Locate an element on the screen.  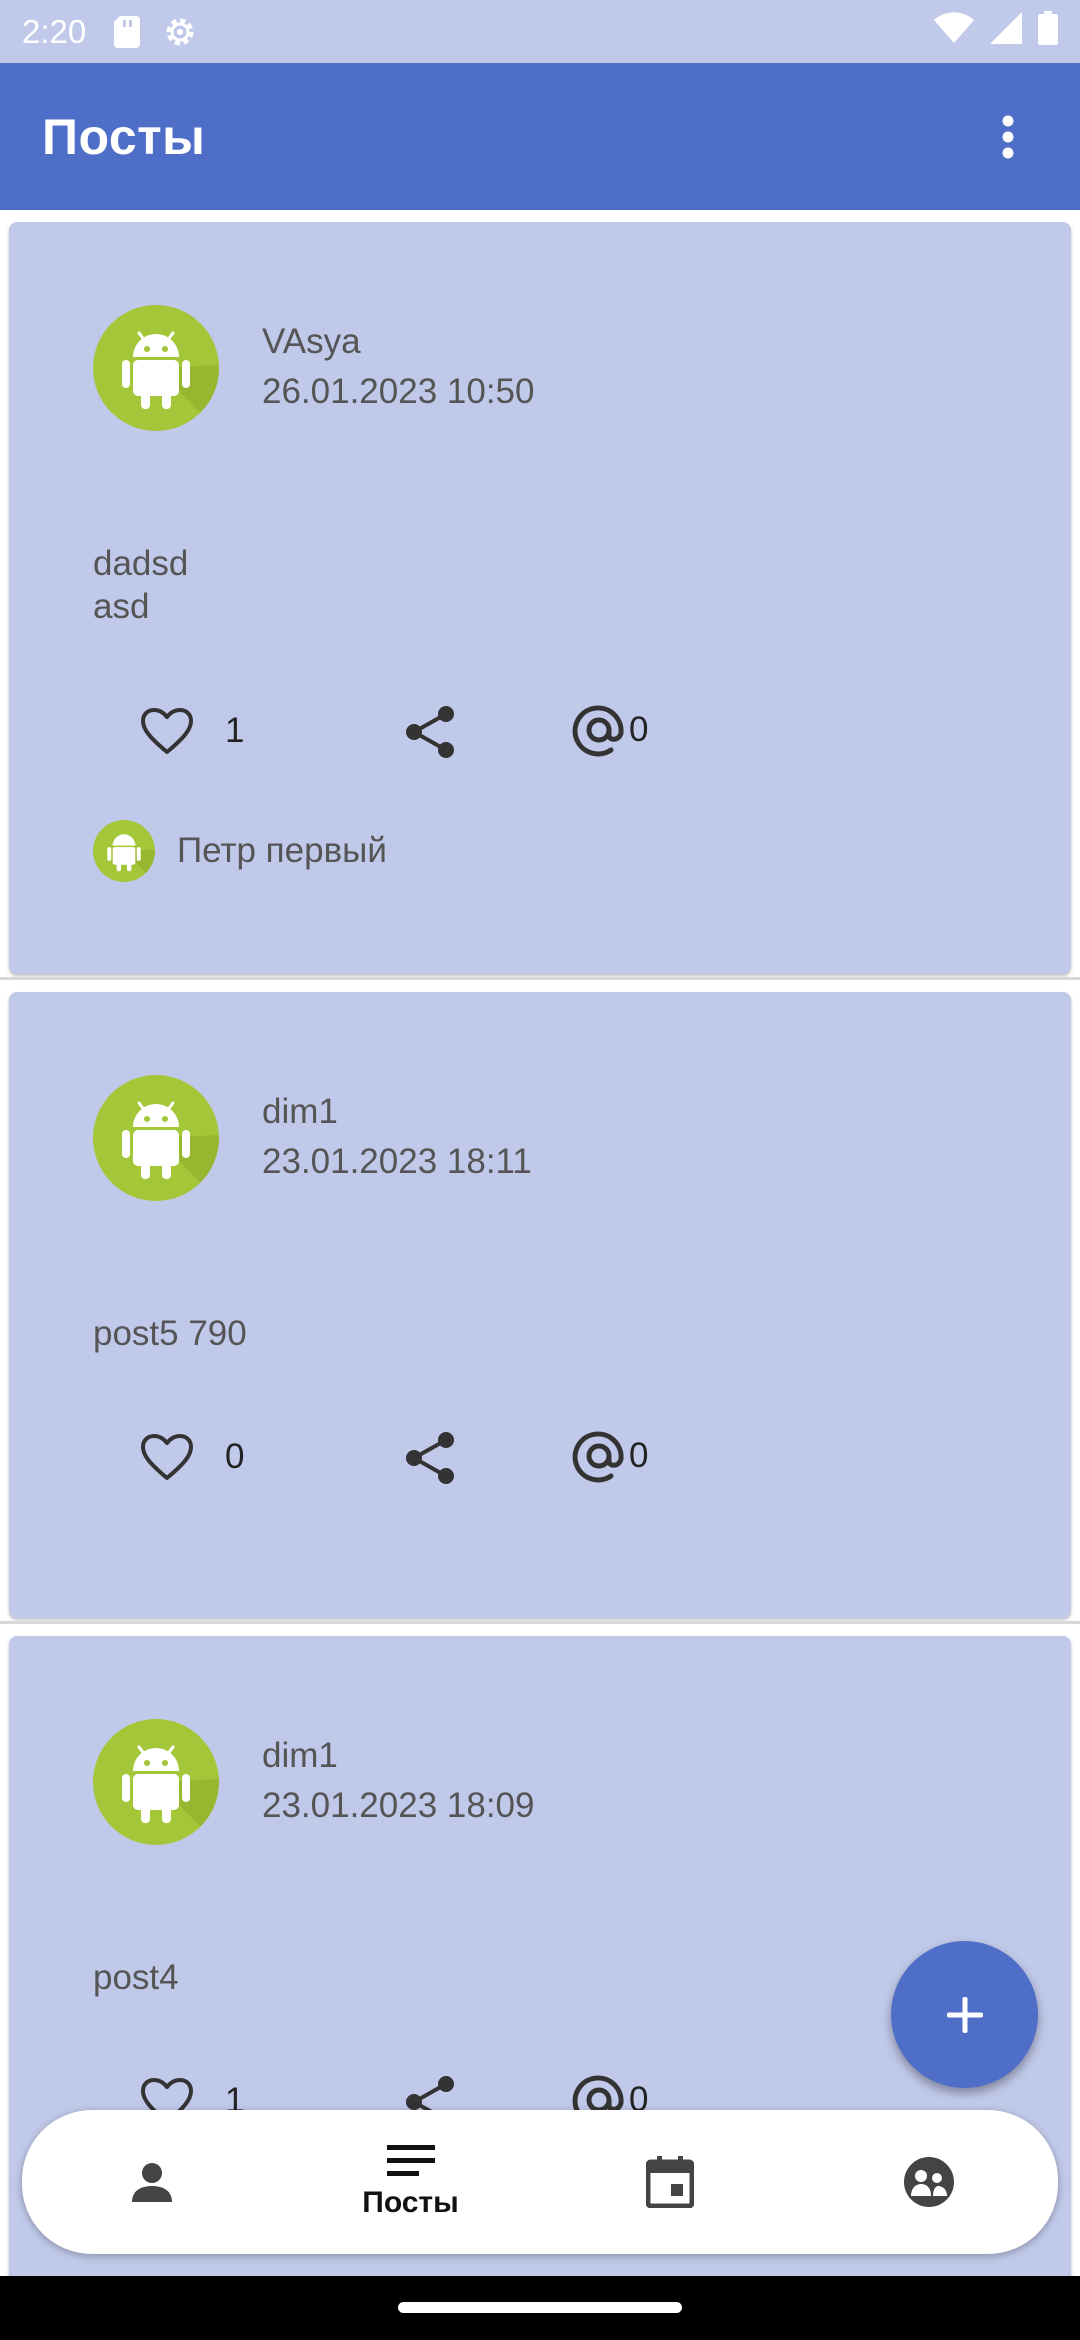
status-time: 2:20 is located at coordinates (54, 31).